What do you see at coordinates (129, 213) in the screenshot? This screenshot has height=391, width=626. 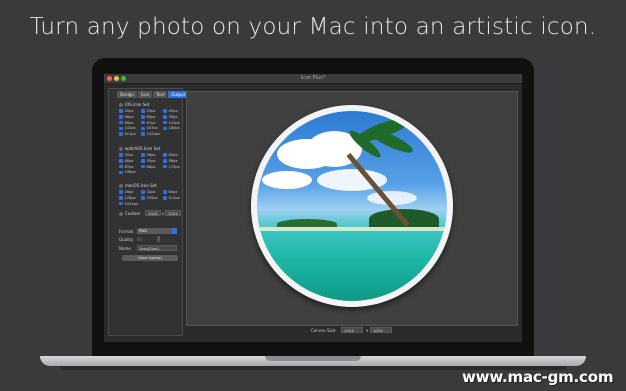 I see `custom-option: Custom` at bounding box center [129, 213].